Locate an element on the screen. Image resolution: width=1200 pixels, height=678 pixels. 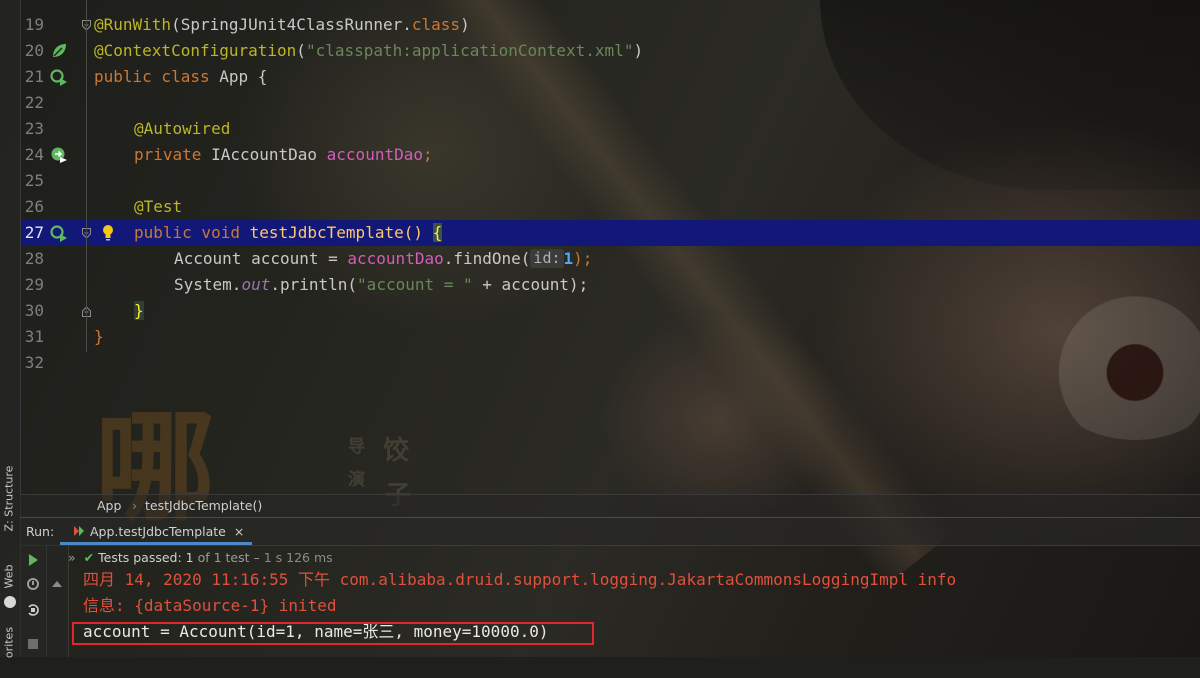
keyword-token: class is located at coordinates (436, 24).